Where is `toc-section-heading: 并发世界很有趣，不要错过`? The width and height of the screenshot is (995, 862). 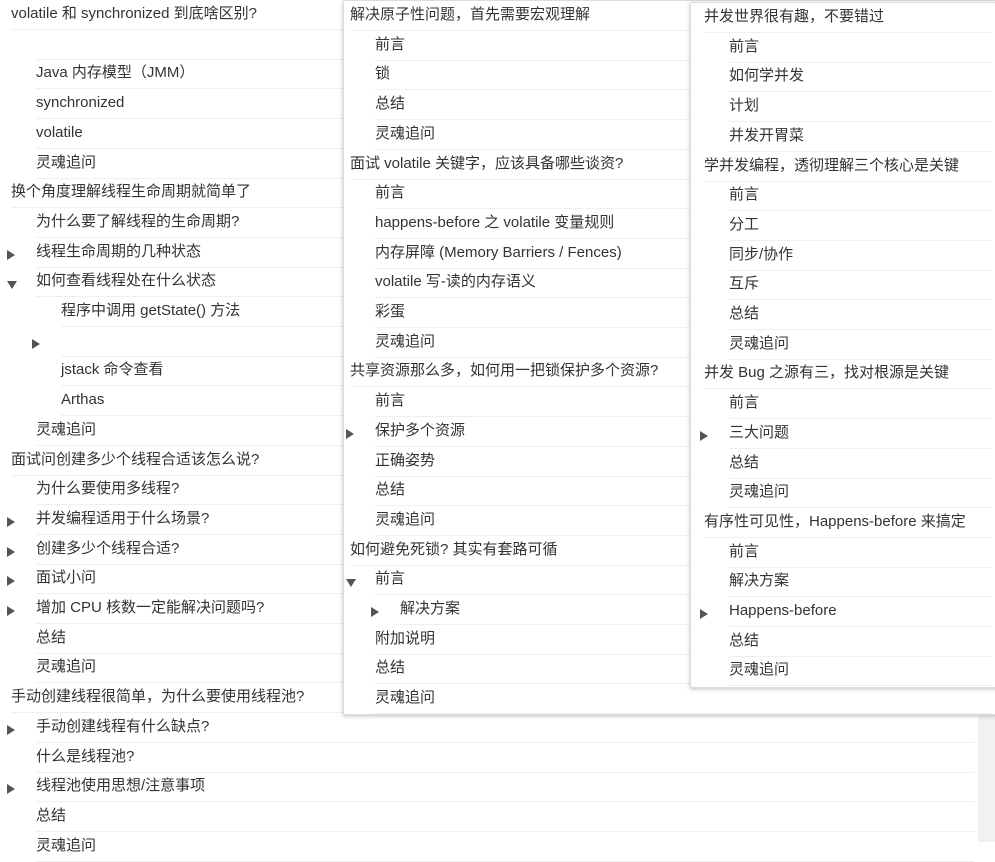 toc-section-heading: 并发世界很有趣，不要错过 is located at coordinates (848, 18).